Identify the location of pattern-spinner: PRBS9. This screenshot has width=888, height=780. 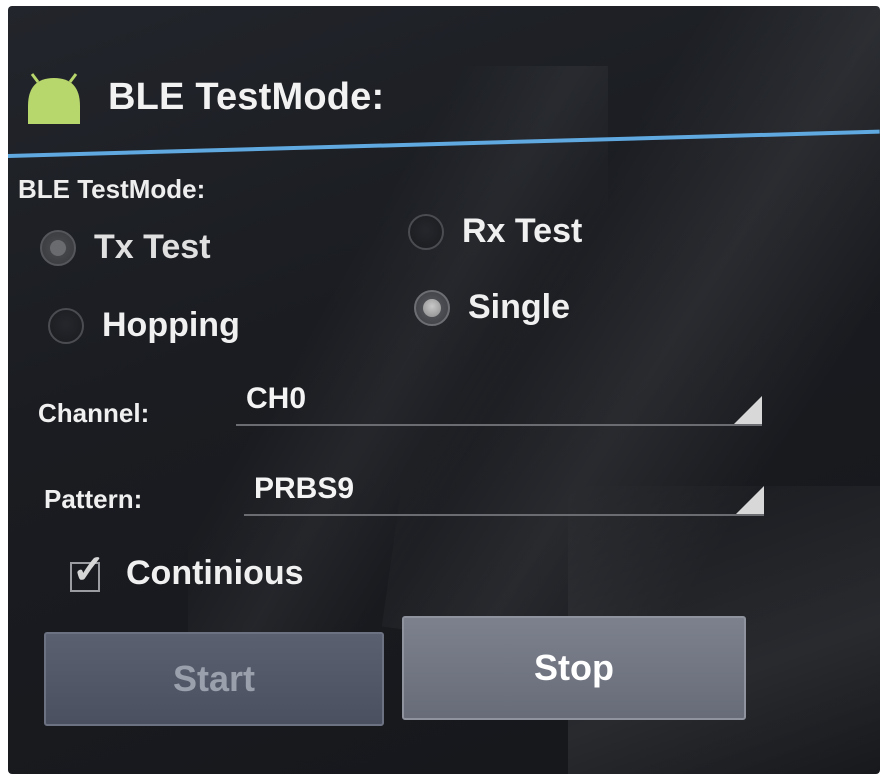
(504, 491).